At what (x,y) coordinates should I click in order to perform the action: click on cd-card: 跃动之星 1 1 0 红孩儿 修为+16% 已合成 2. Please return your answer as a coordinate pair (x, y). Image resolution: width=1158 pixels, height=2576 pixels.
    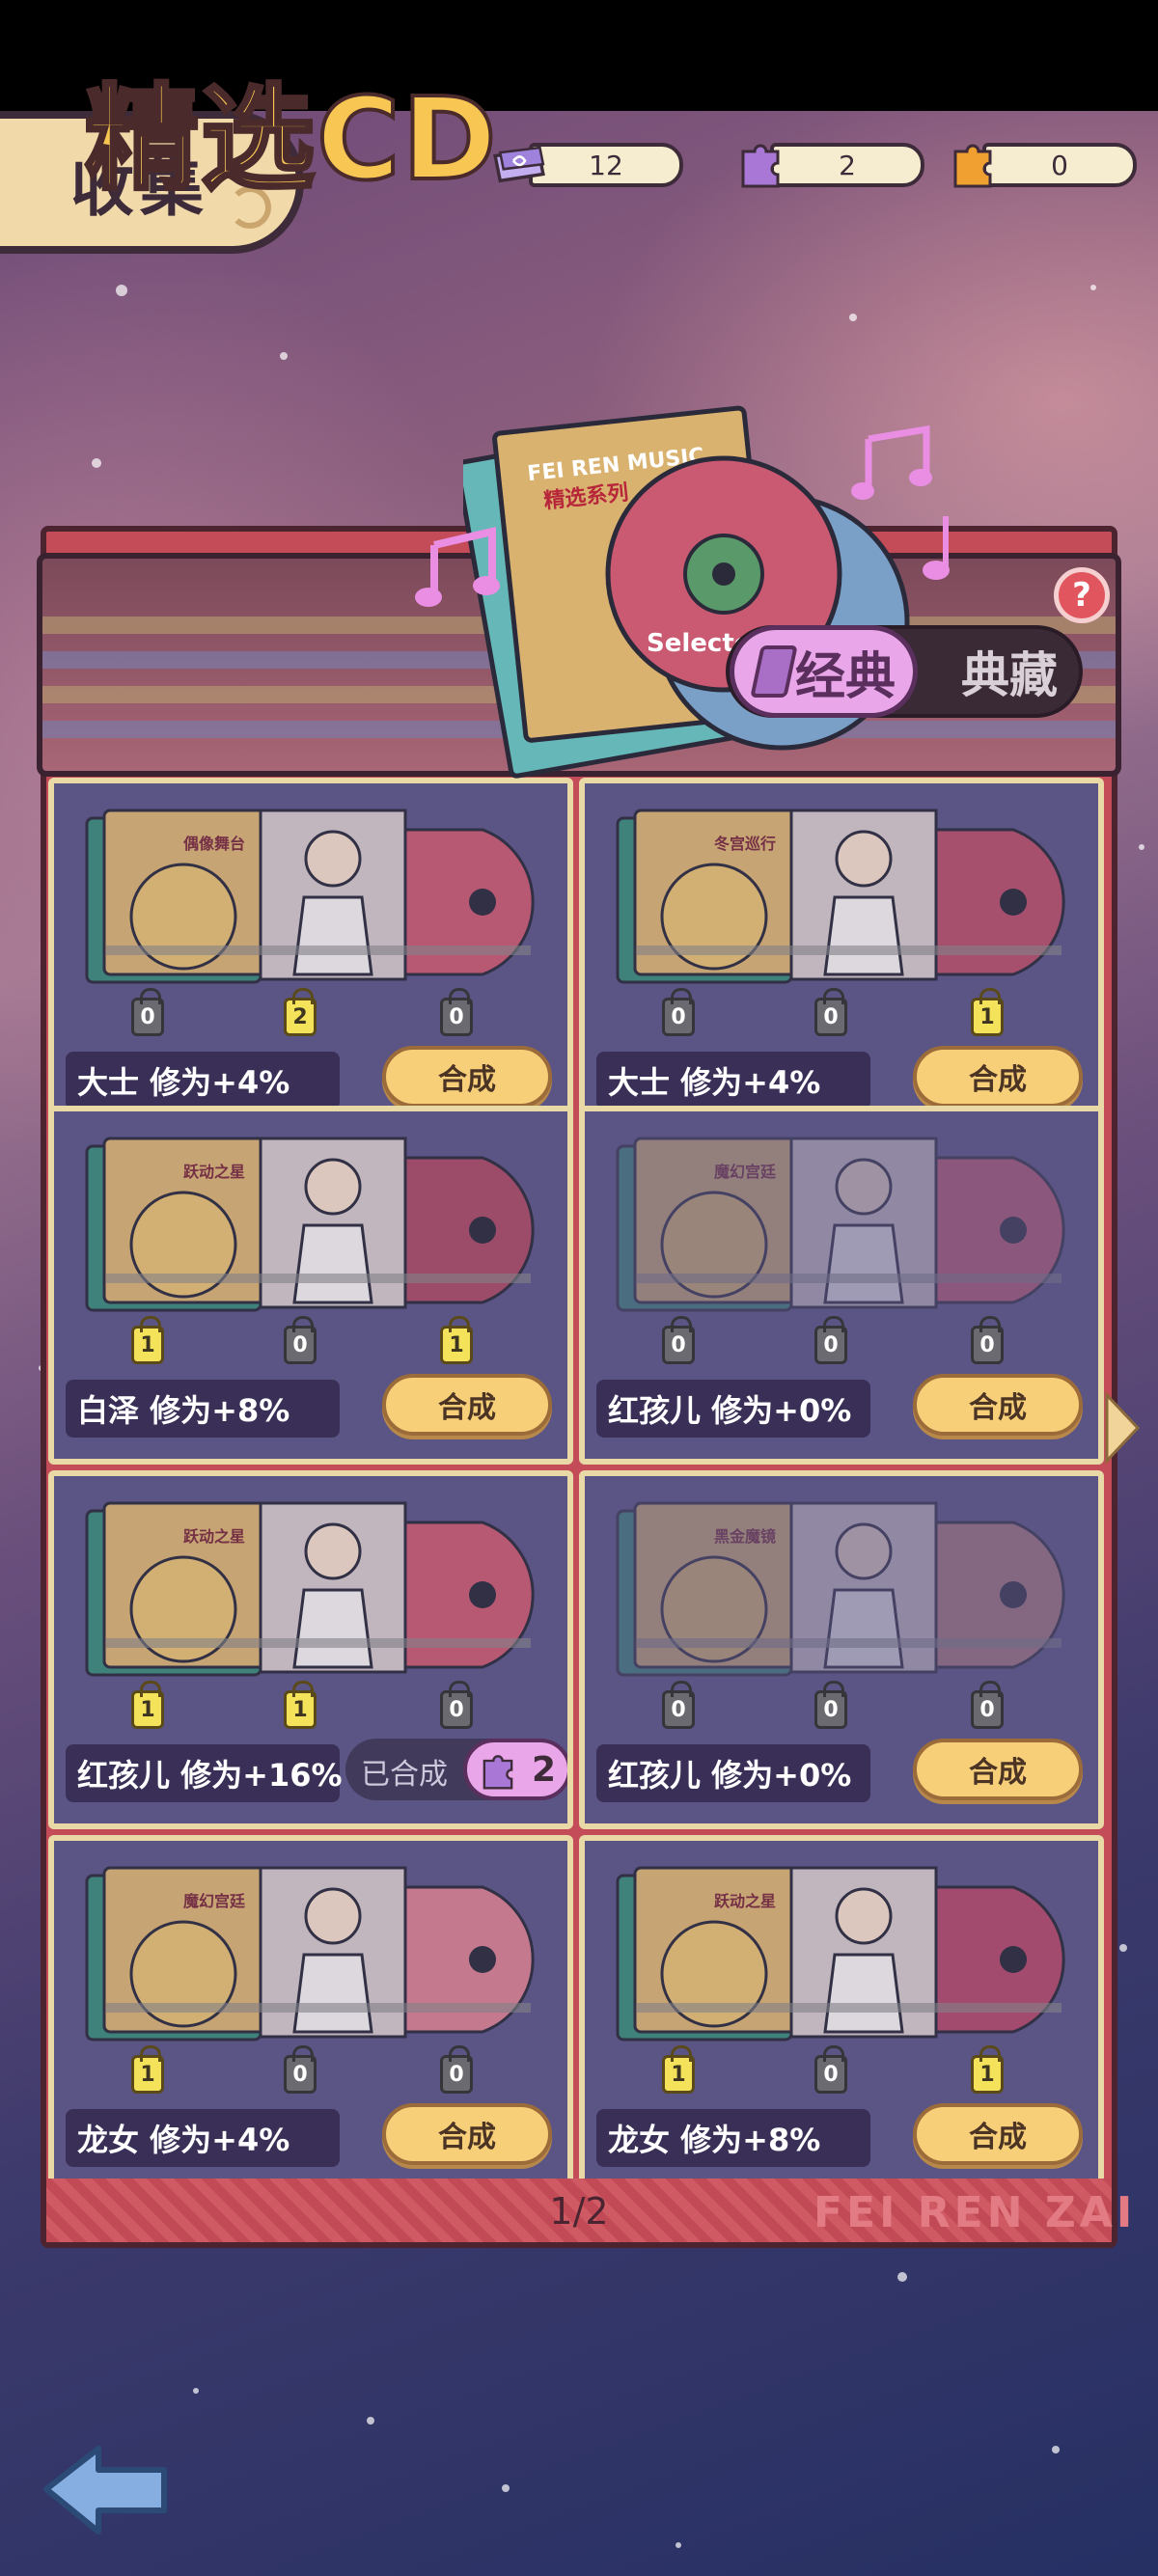
    Looking at the image, I should click on (310, 1650).